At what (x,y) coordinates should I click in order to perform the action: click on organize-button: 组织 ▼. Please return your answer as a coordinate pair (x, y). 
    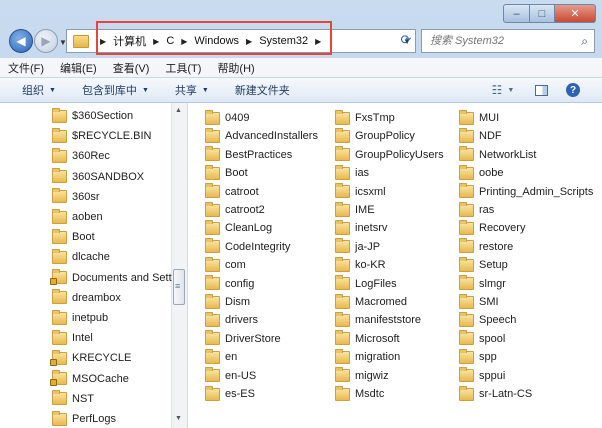
    Looking at the image, I should click on (39, 90).